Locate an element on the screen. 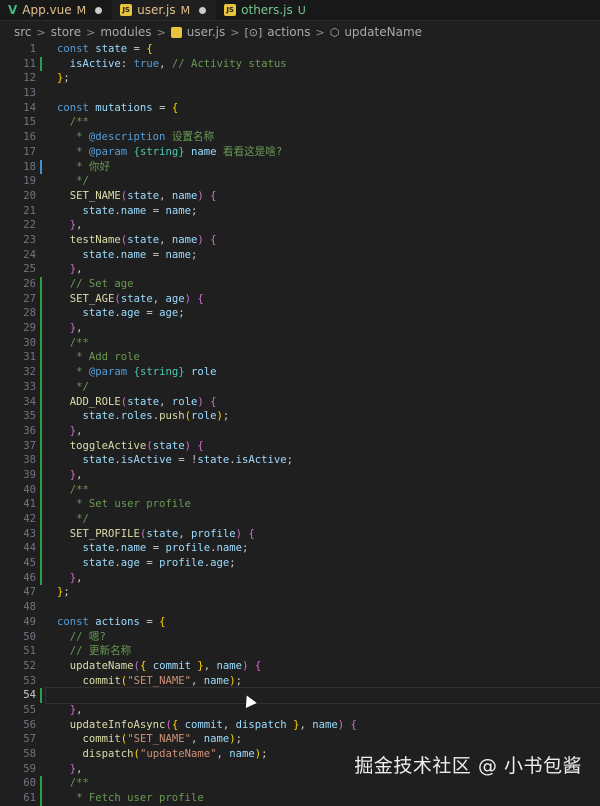 This screenshot has width=600, height=806. watermark: 掘金技术社区 @ 小书包酱 is located at coordinates (468, 766).